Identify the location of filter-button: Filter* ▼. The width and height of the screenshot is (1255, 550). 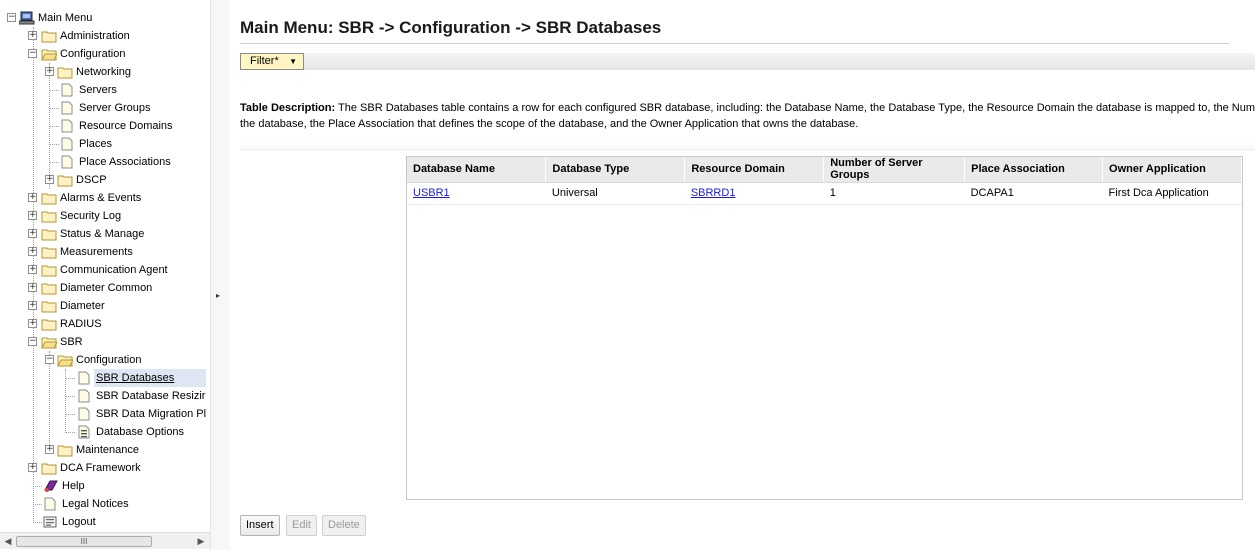
(272, 61).